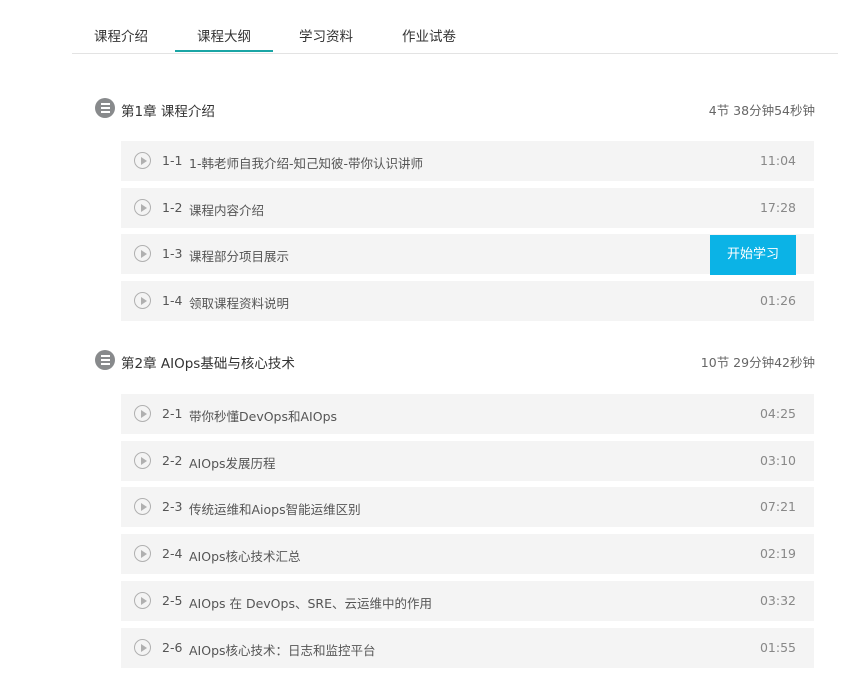  Describe the element at coordinates (282, 650) in the screenshot. I see `lesson-title: AIOps核心技术：日志和监控平台` at that location.